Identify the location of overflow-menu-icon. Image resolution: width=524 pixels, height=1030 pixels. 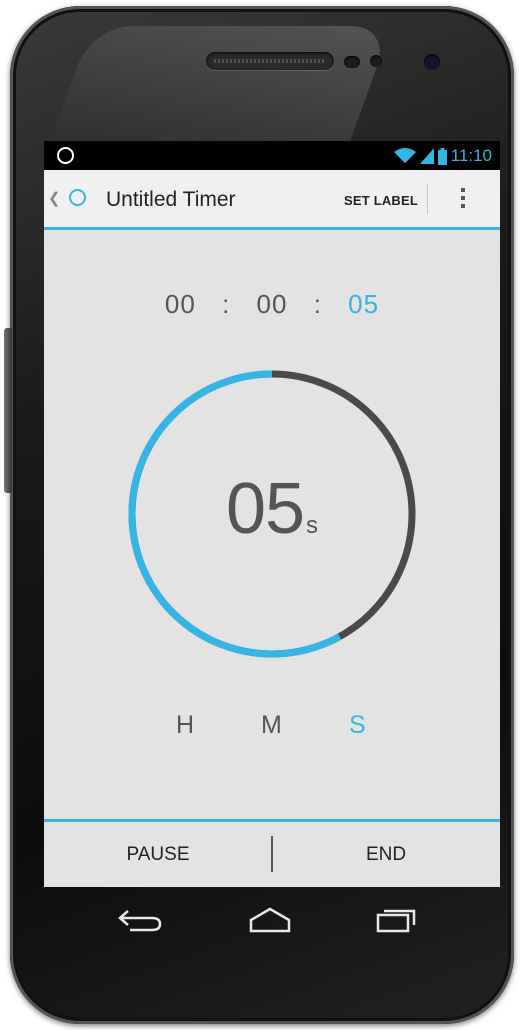
(463, 201).